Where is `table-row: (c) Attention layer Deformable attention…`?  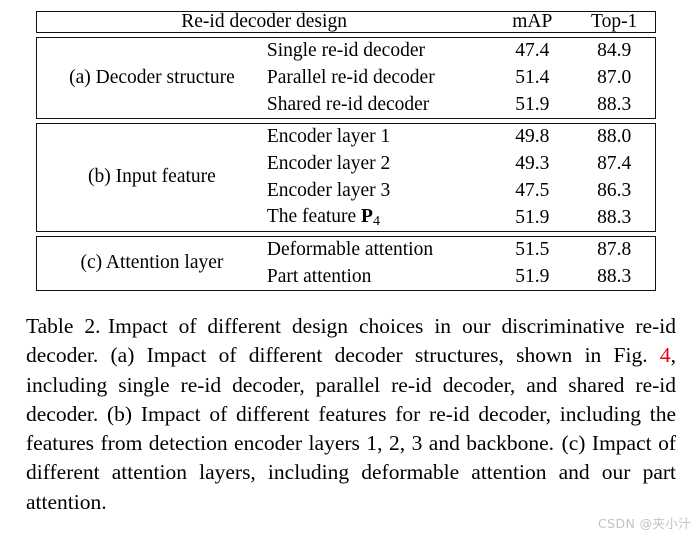
table-row: (c) Attention layer Deformable attention… is located at coordinates (346, 254).